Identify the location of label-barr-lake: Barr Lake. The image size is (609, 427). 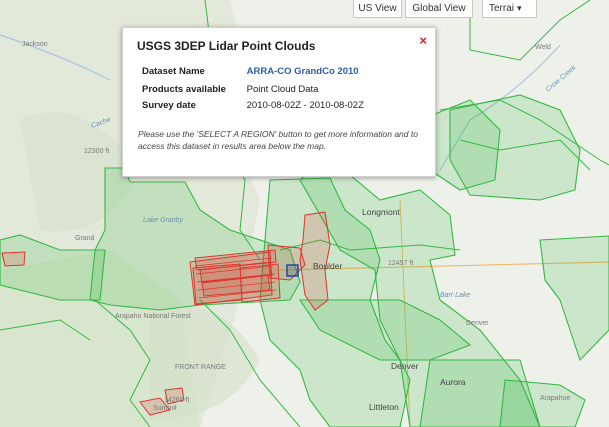
(455, 295).